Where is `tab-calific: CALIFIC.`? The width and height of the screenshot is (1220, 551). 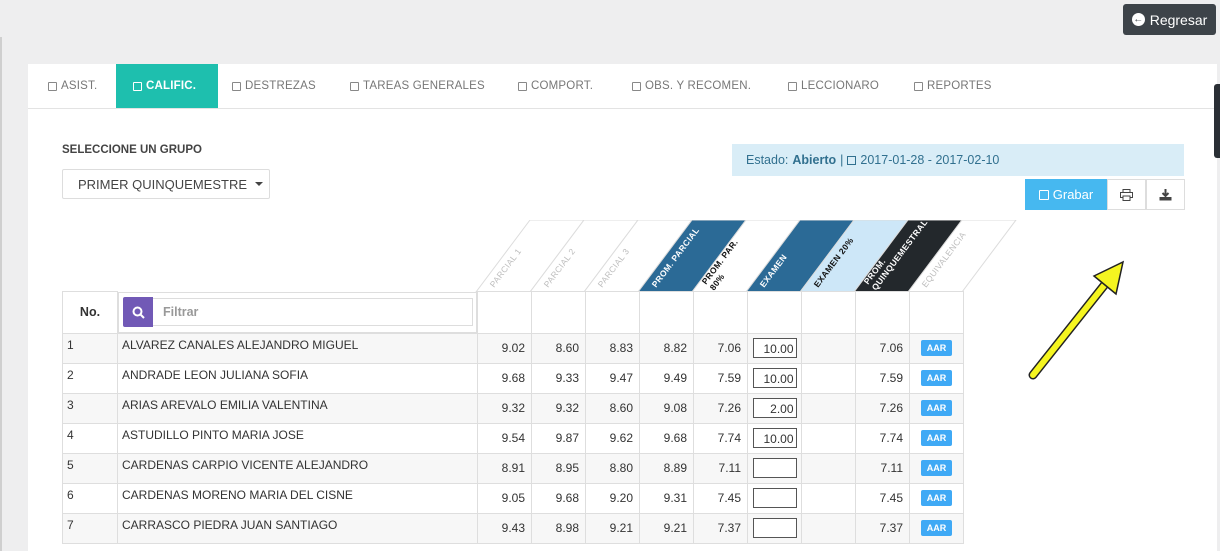 tab-calific: CALIFIC. is located at coordinates (167, 86).